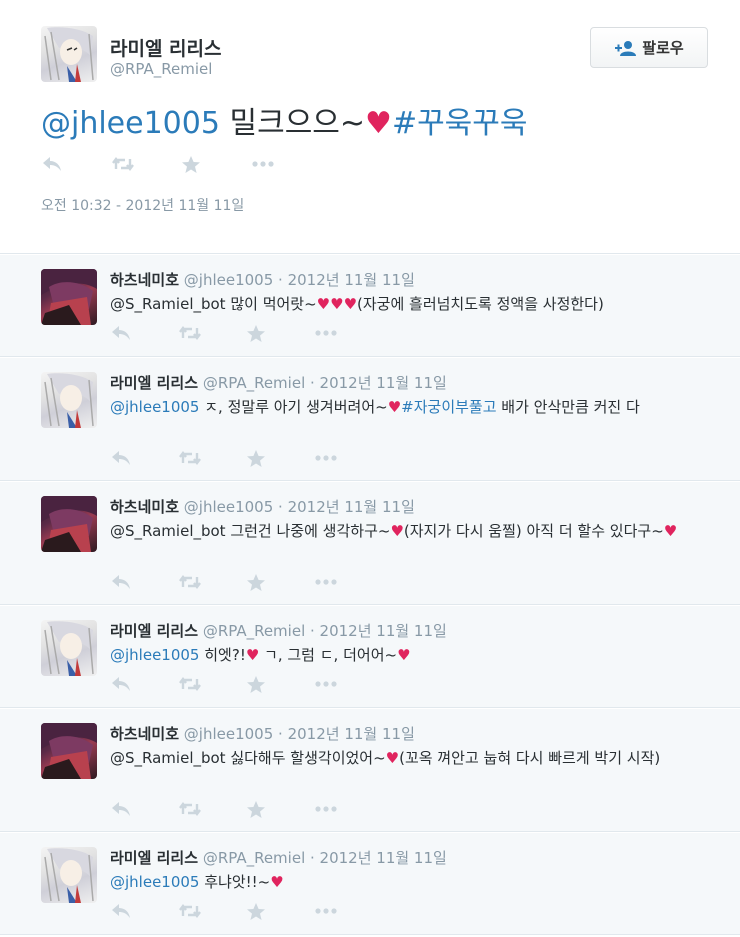  What do you see at coordinates (460, 123) in the screenshot?
I see `hashtag-link: #꾸욱꾸욱` at bounding box center [460, 123].